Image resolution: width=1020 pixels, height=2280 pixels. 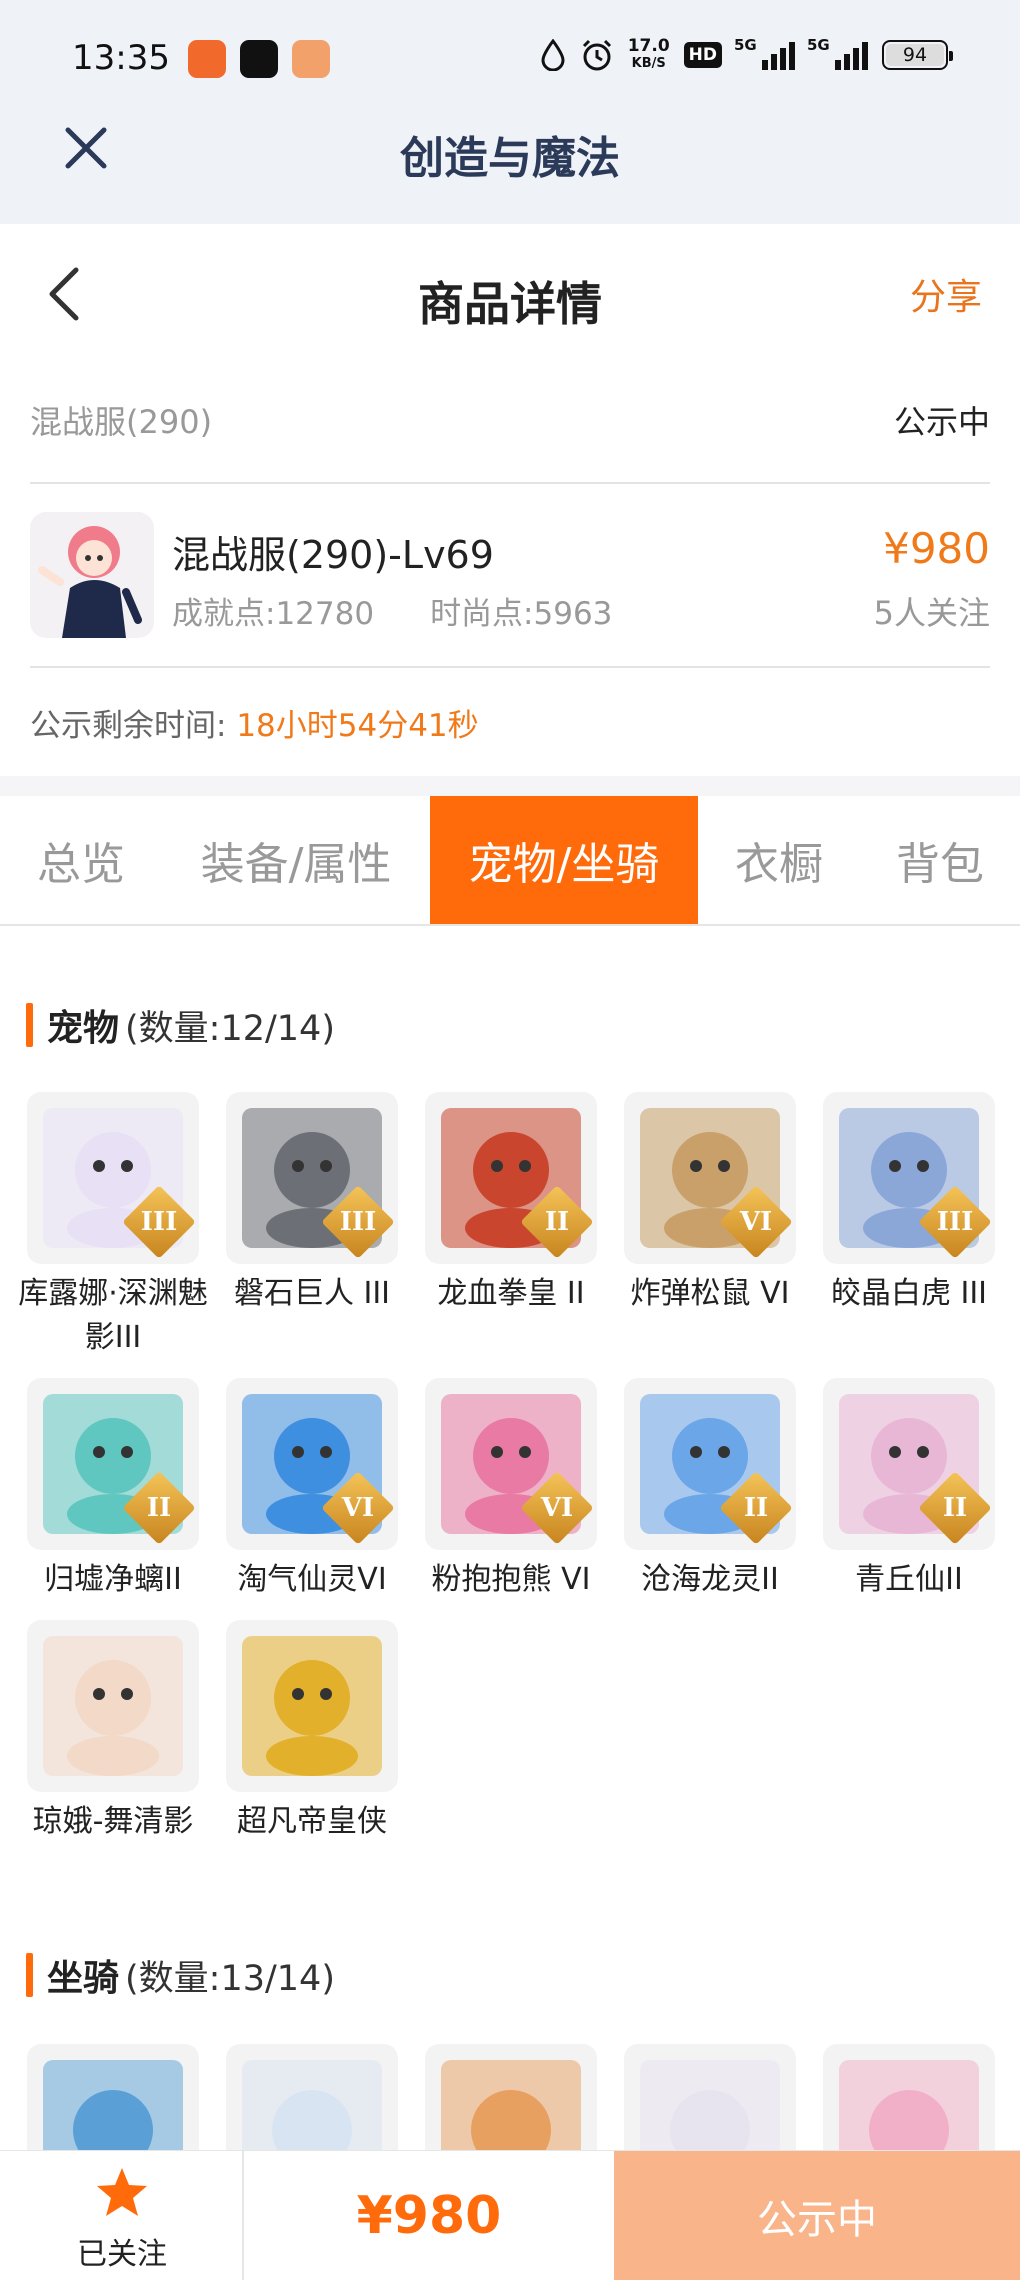 What do you see at coordinates (122, 2254) in the screenshot?
I see `follow-label: 已关注` at bounding box center [122, 2254].